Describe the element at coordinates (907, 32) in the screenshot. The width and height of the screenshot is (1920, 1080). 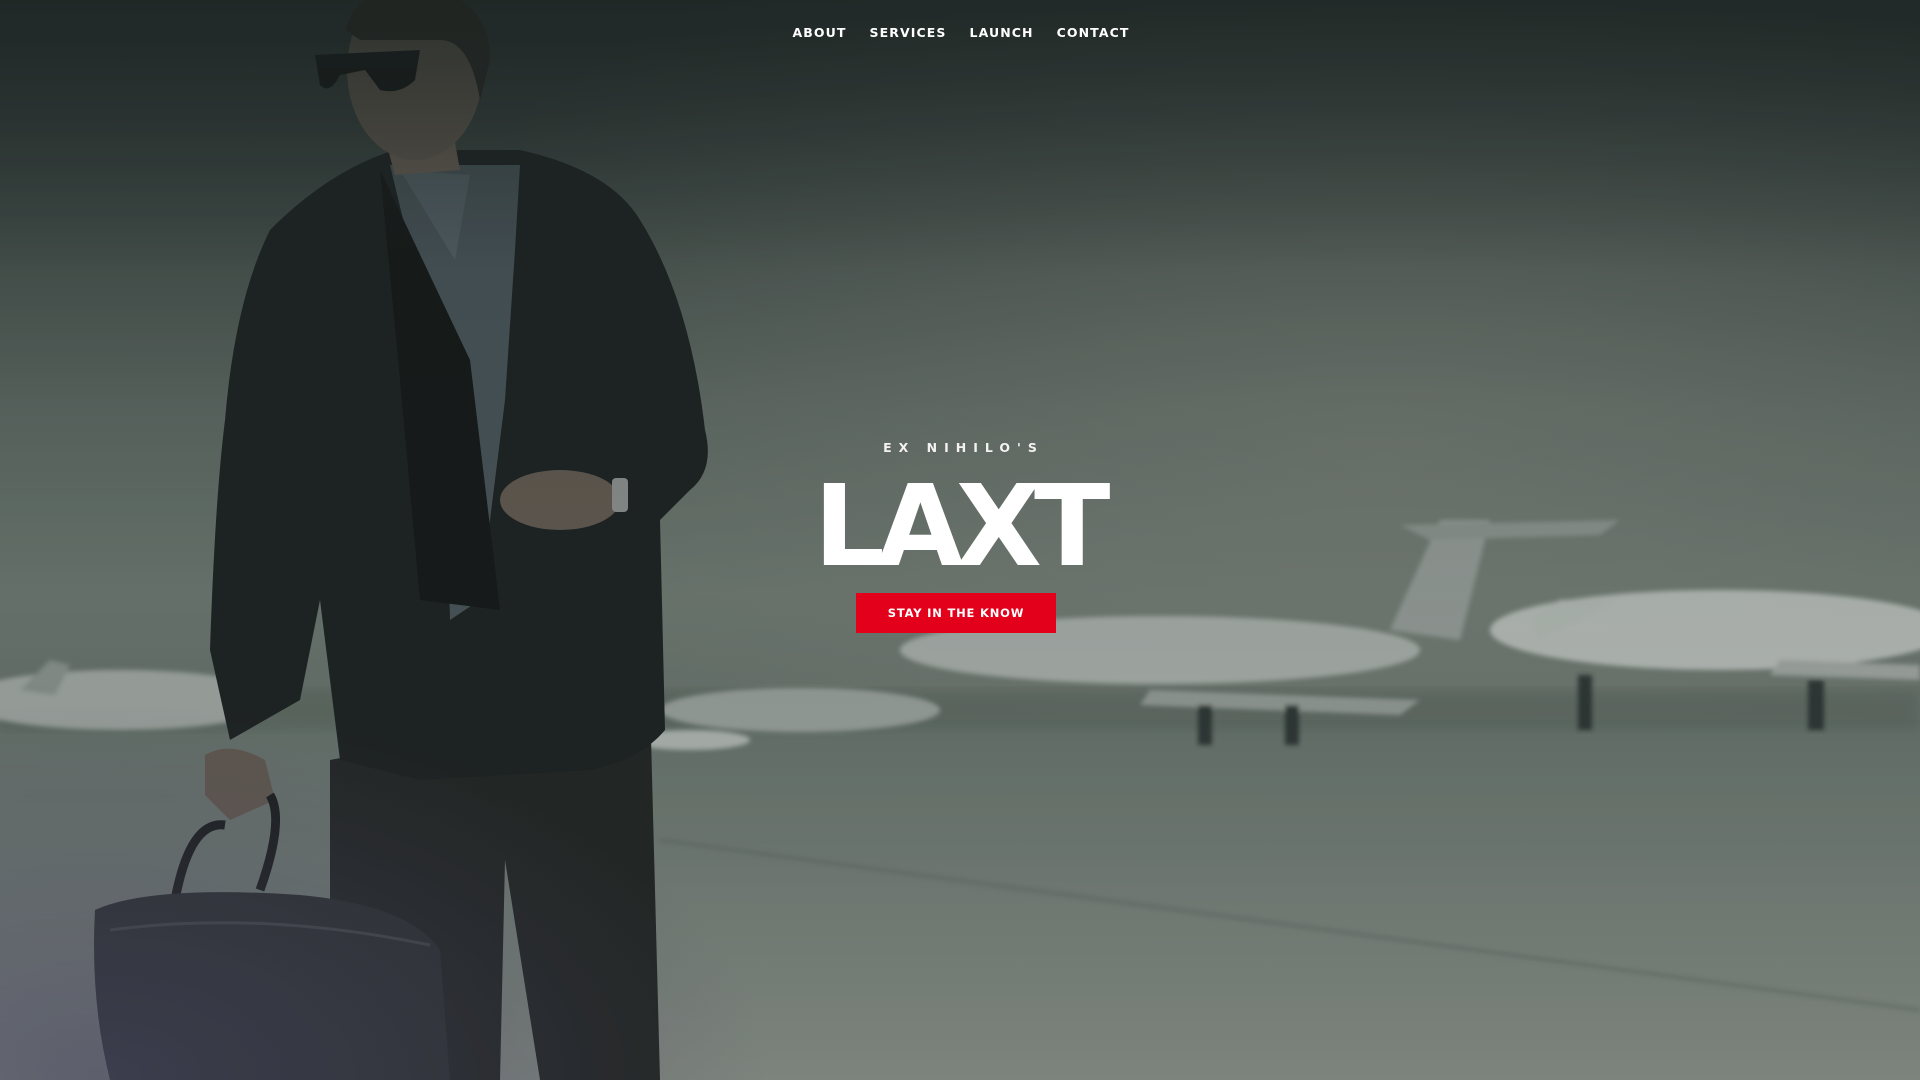
I see `nav-link-services: SERVICES` at that location.